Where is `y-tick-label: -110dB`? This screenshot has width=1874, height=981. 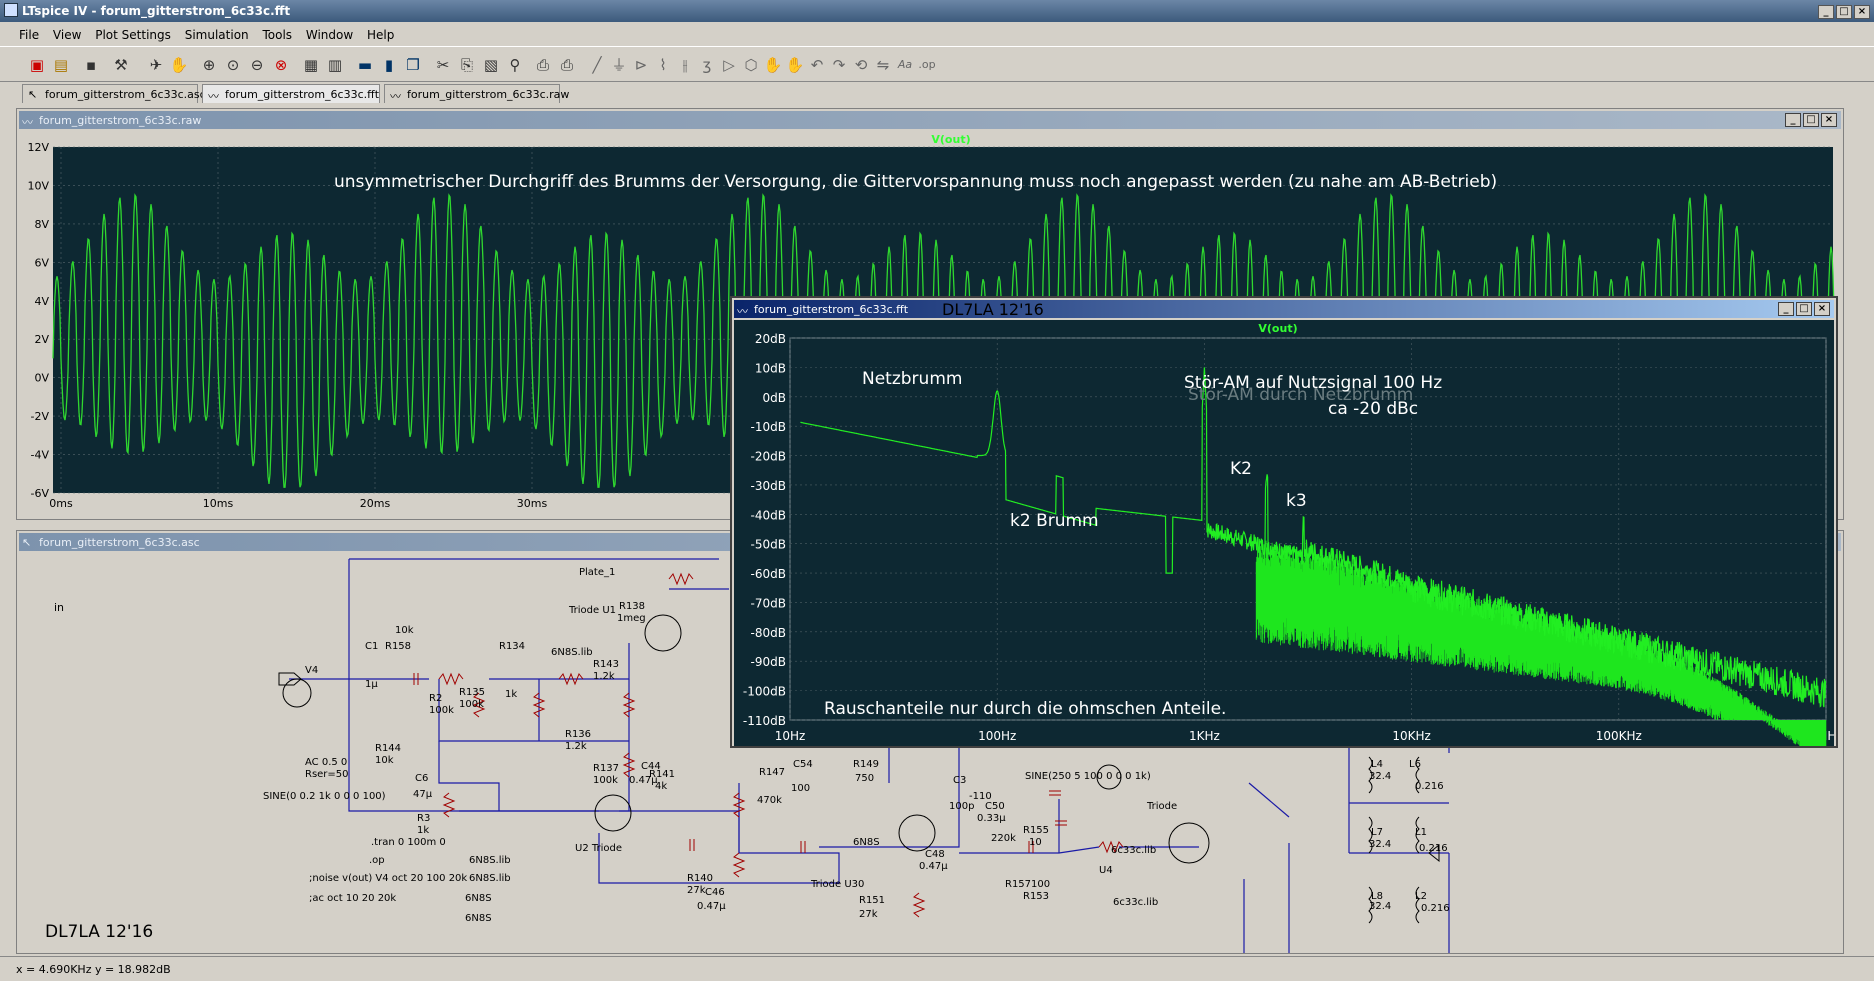
y-tick-label: -110dB is located at coordinates (764, 721).